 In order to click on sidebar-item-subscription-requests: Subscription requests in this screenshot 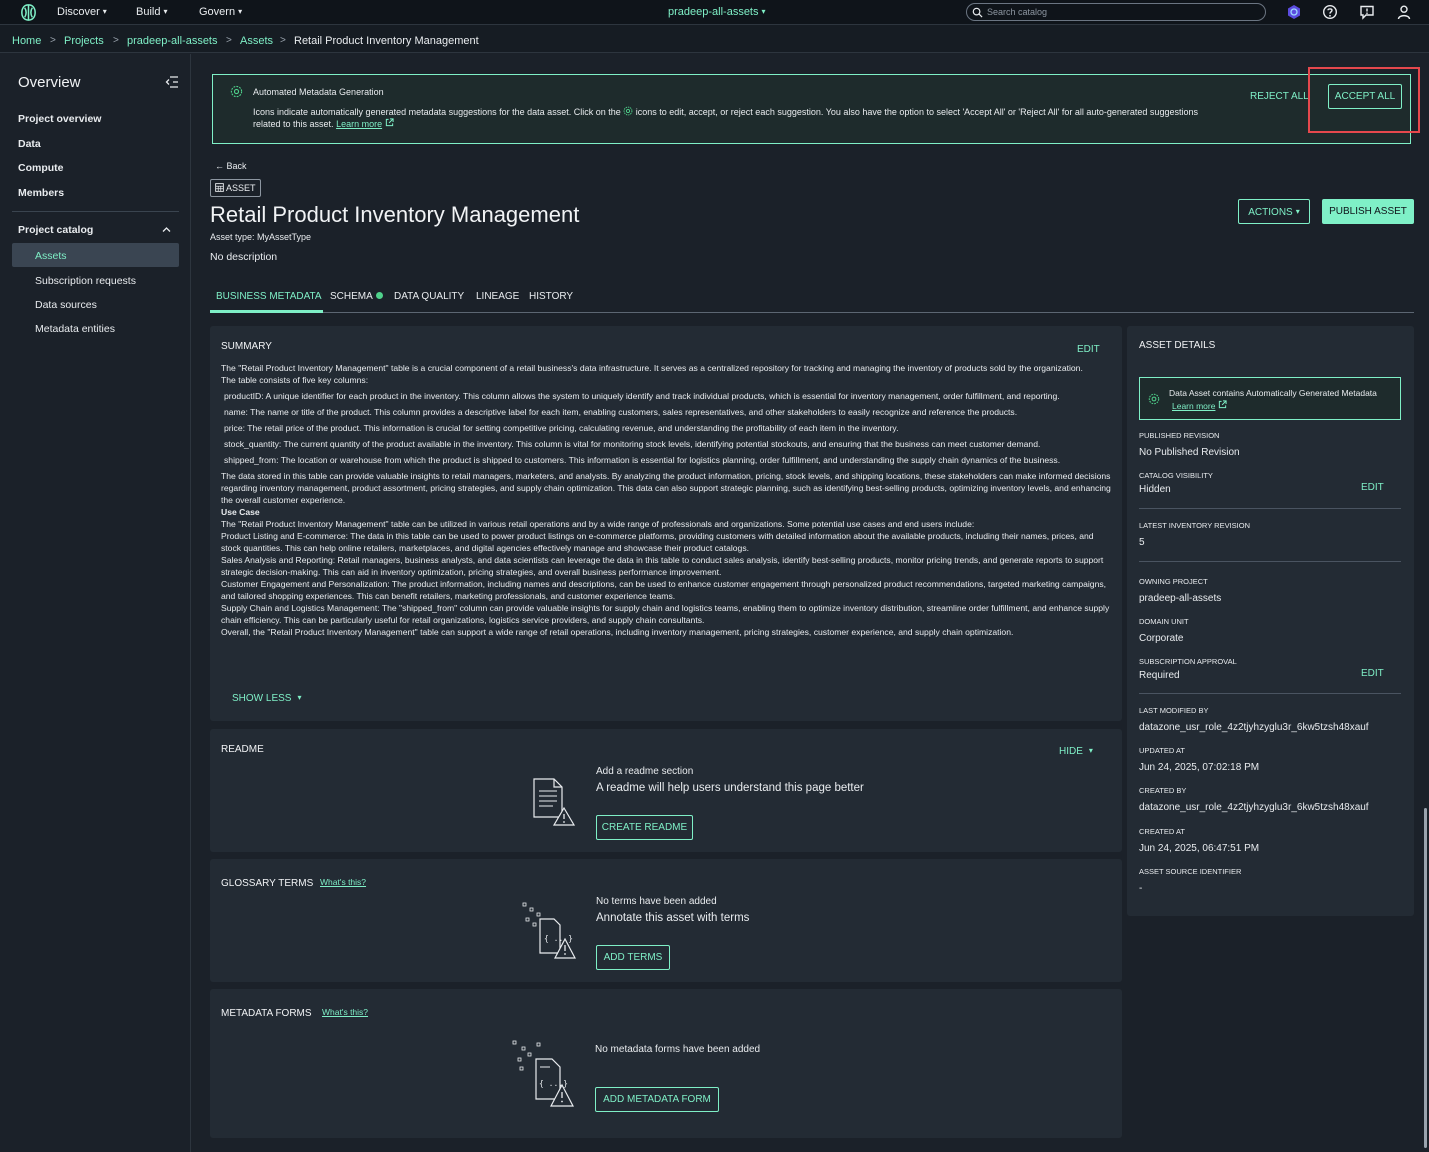, I will do `click(85, 281)`.